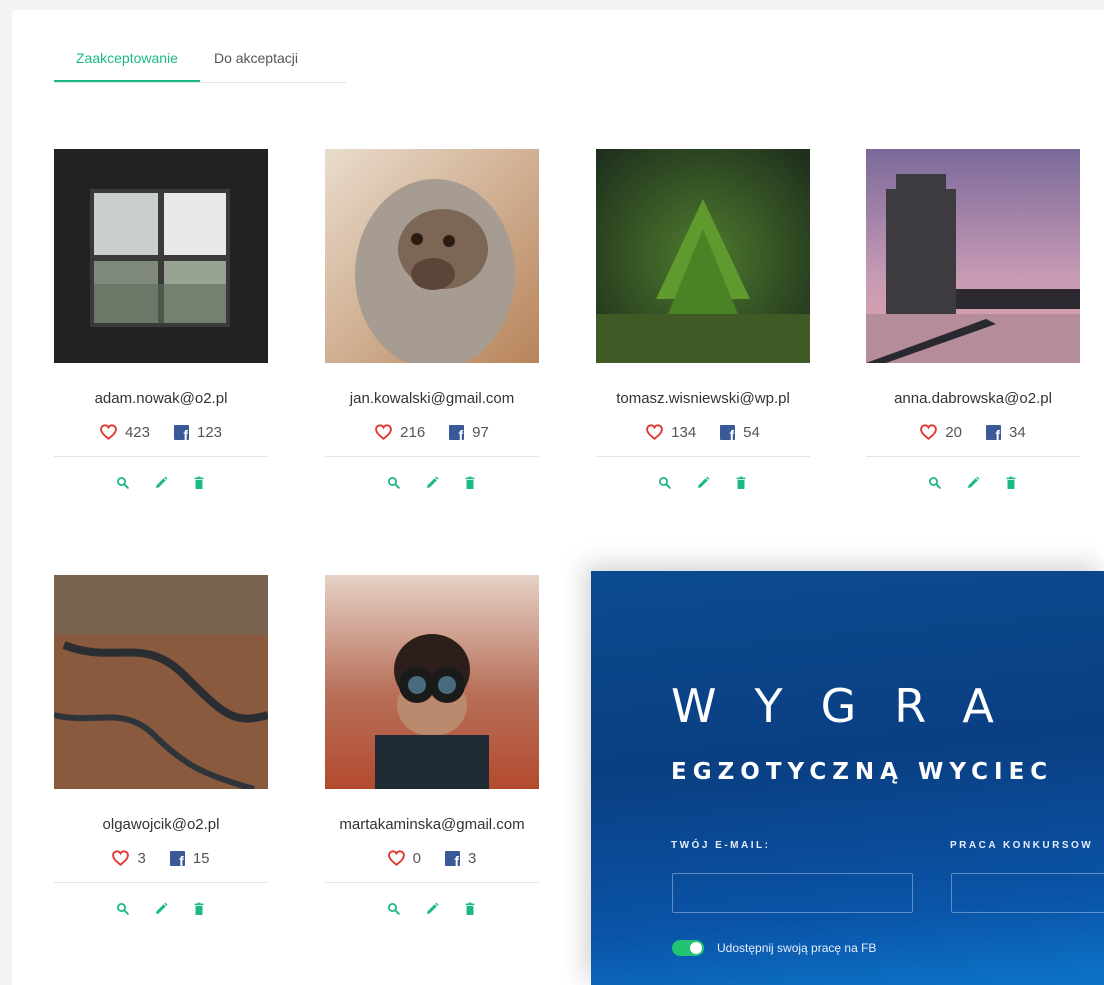  What do you see at coordinates (941, 432) in the screenshot?
I see `likes-stat: 20` at bounding box center [941, 432].